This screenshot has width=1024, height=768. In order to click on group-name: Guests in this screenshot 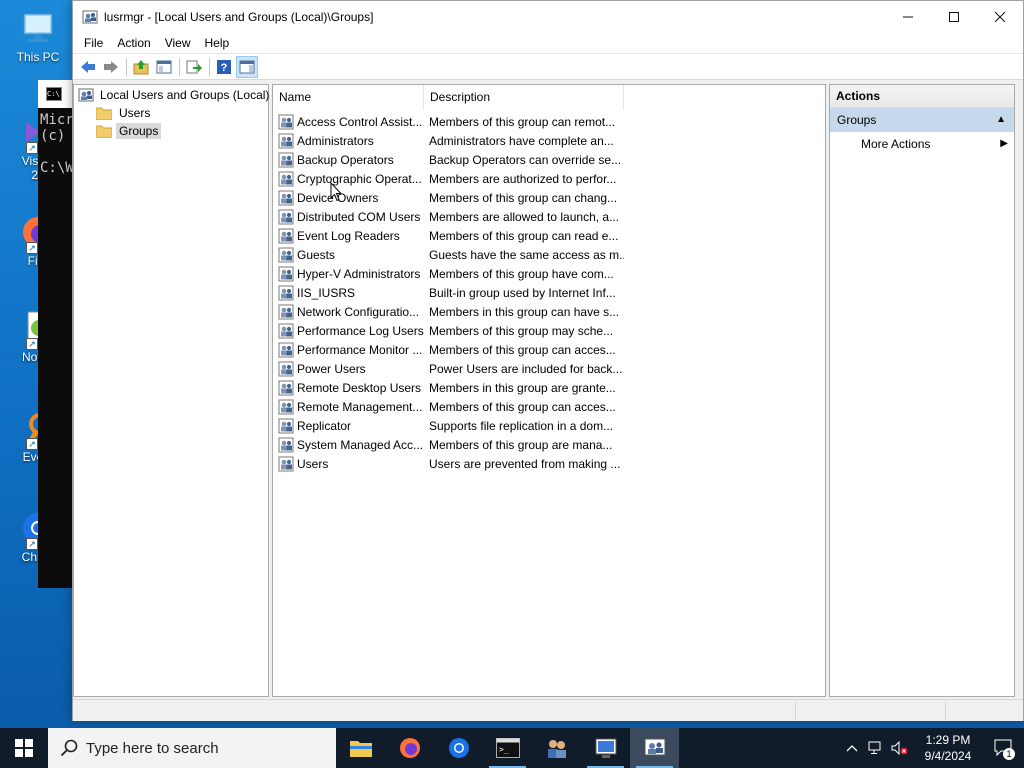, I will do `click(316, 254)`.